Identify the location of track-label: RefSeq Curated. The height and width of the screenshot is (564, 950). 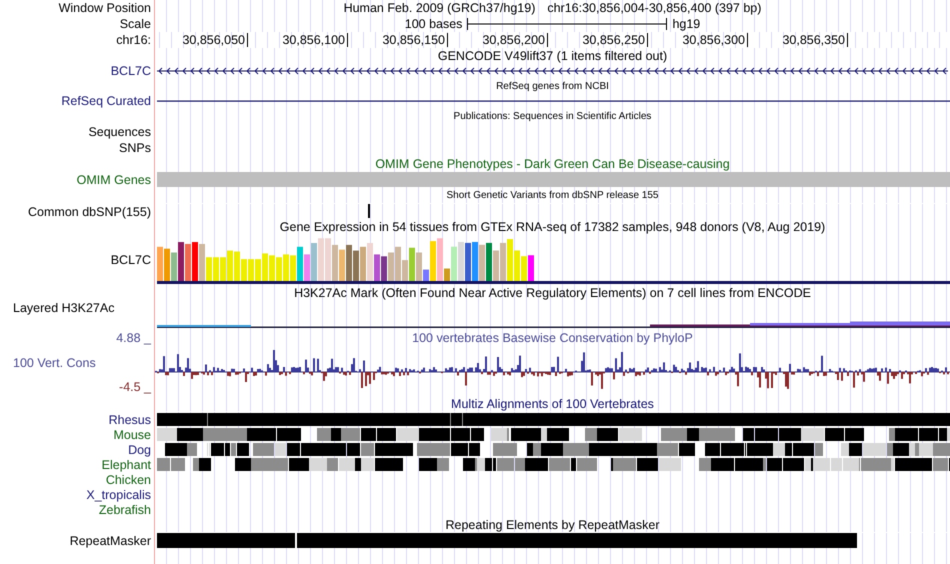
(106, 101).